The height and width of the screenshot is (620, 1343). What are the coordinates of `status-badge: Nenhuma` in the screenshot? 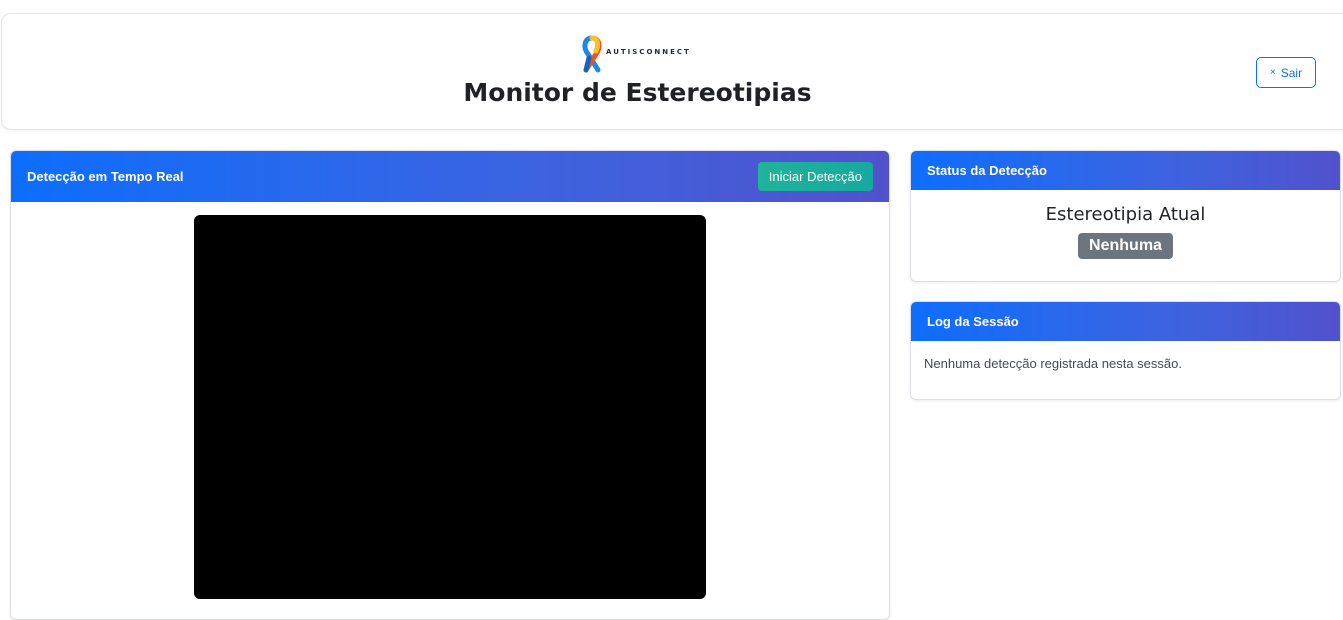 It's located at (1125, 246).